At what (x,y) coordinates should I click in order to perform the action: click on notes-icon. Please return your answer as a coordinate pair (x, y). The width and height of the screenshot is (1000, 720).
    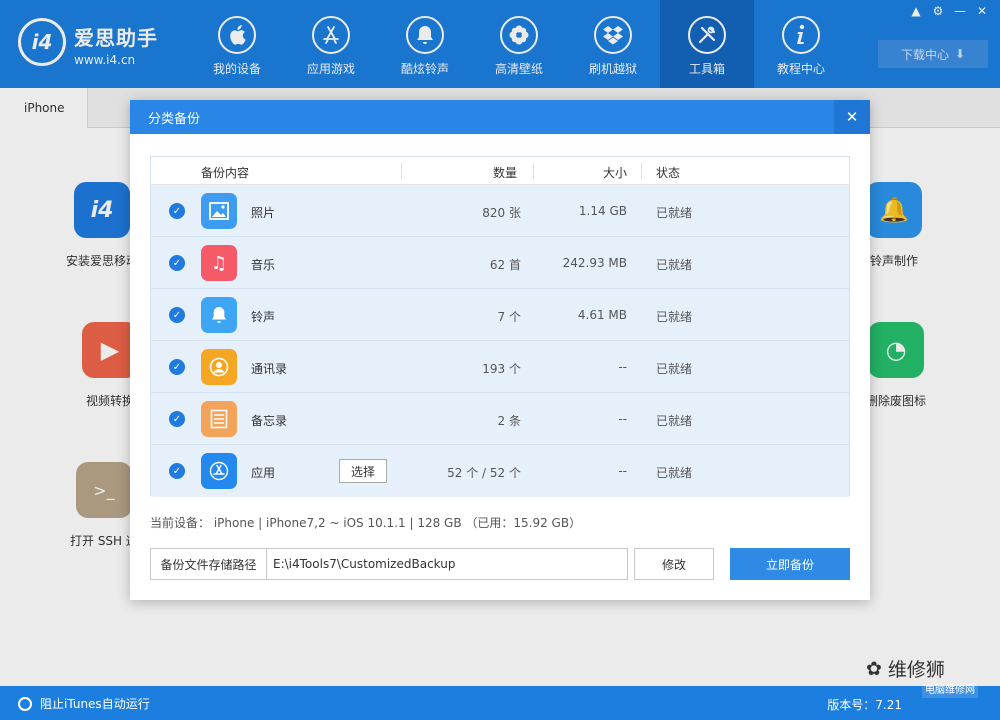
    Looking at the image, I should click on (219, 419).